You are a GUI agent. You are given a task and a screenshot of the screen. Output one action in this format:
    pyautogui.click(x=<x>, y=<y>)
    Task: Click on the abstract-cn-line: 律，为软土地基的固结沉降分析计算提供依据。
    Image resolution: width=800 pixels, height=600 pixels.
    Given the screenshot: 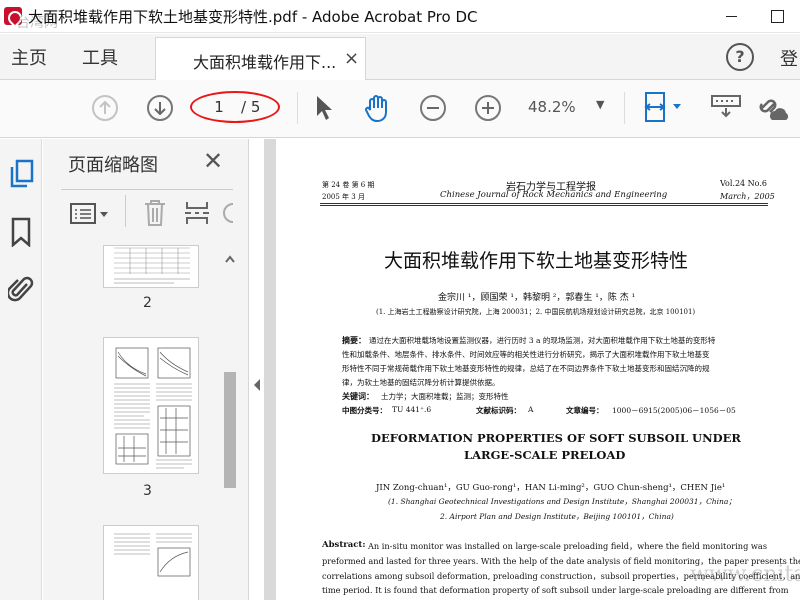 What is the action you would take?
    pyautogui.click(x=421, y=382)
    